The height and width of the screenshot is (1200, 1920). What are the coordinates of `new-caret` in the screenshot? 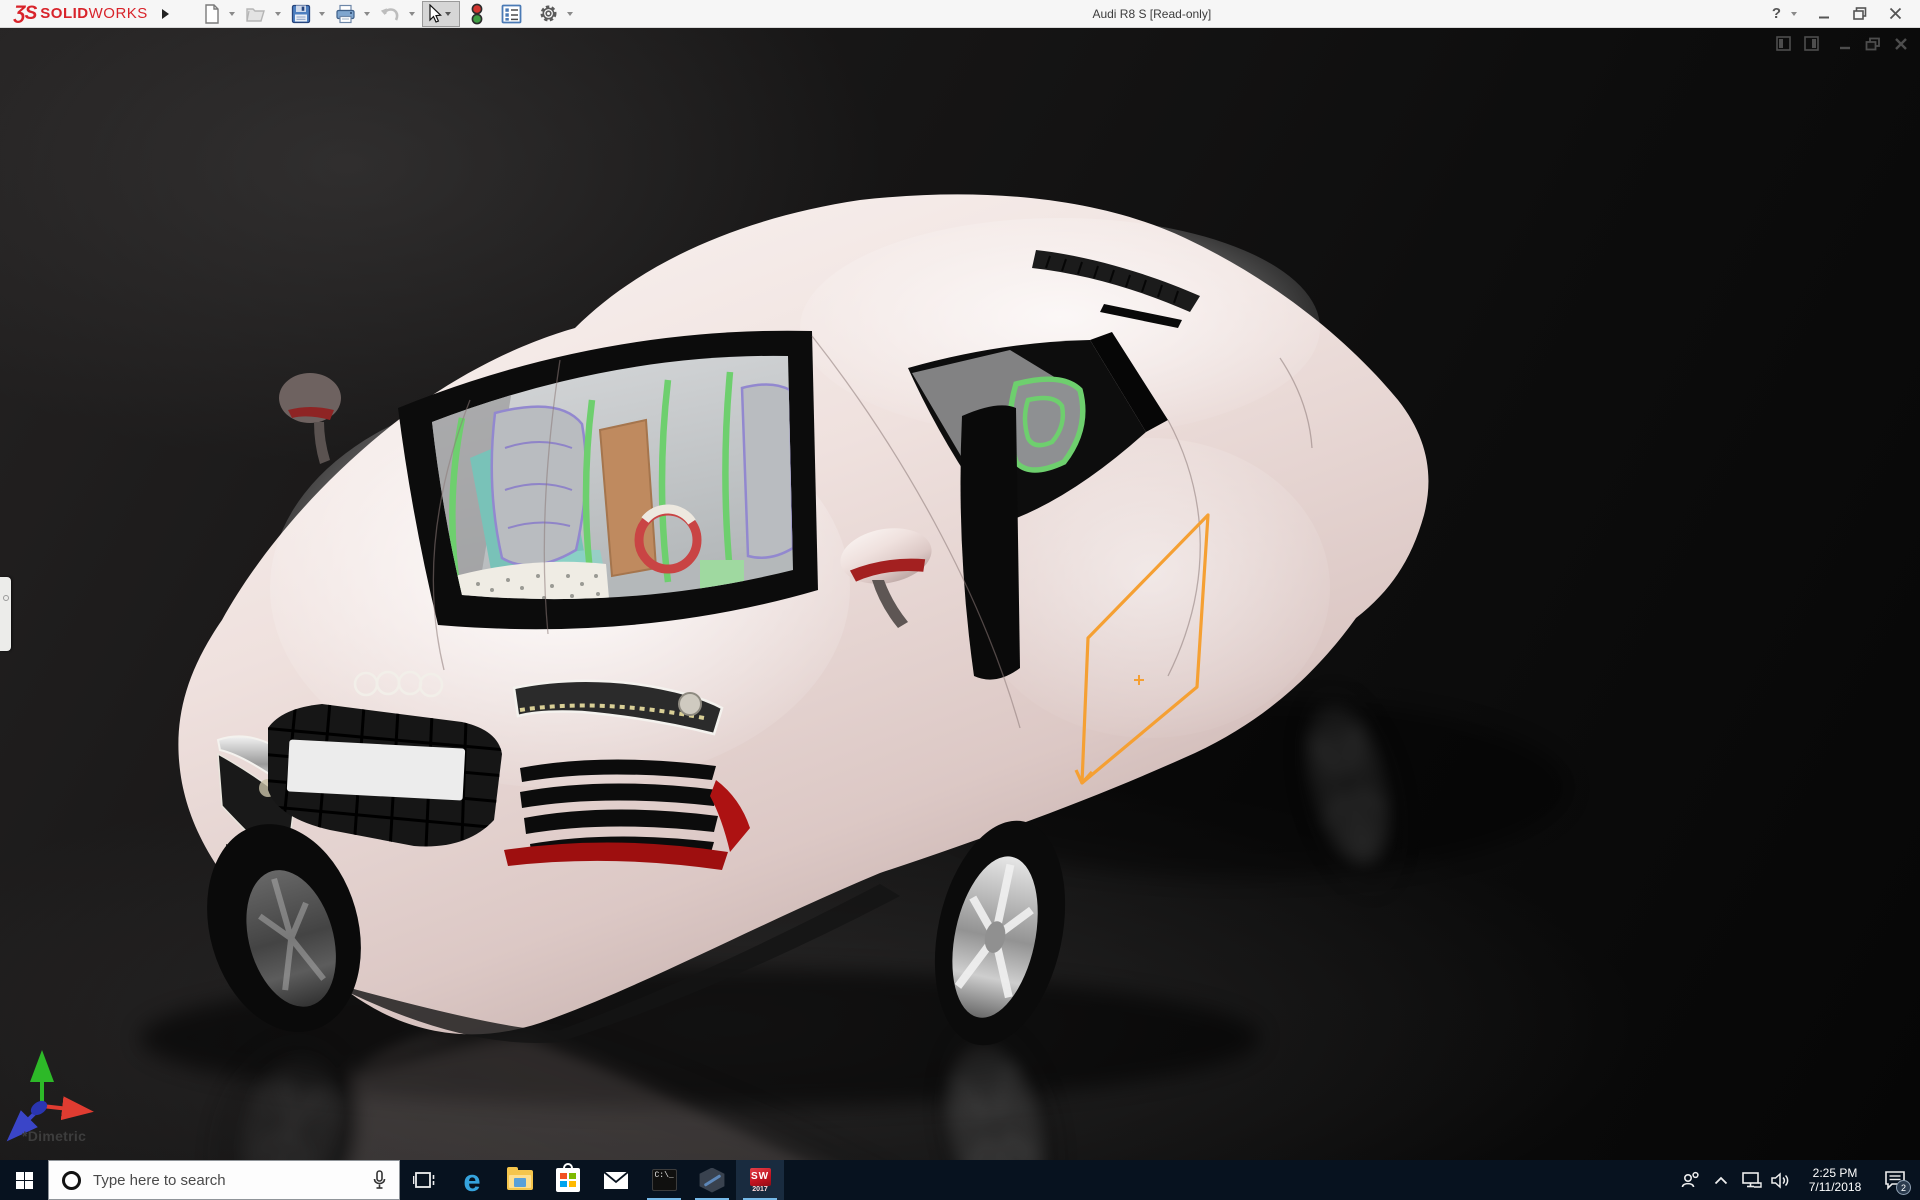 It's located at (231, 13).